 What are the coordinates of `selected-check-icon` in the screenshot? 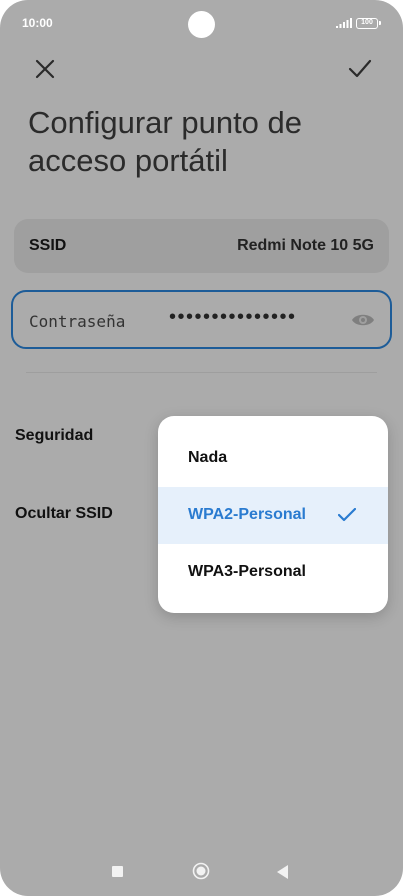 It's located at (347, 515).